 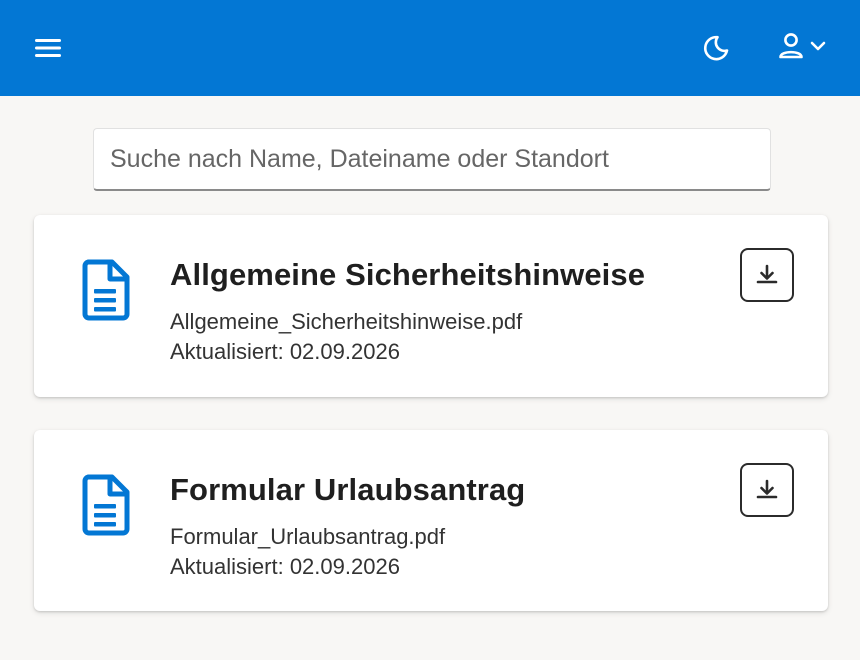 What do you see at coordinates (430, 48) in the screenshot?
I see `app-header` at bounding box center [430, 48].